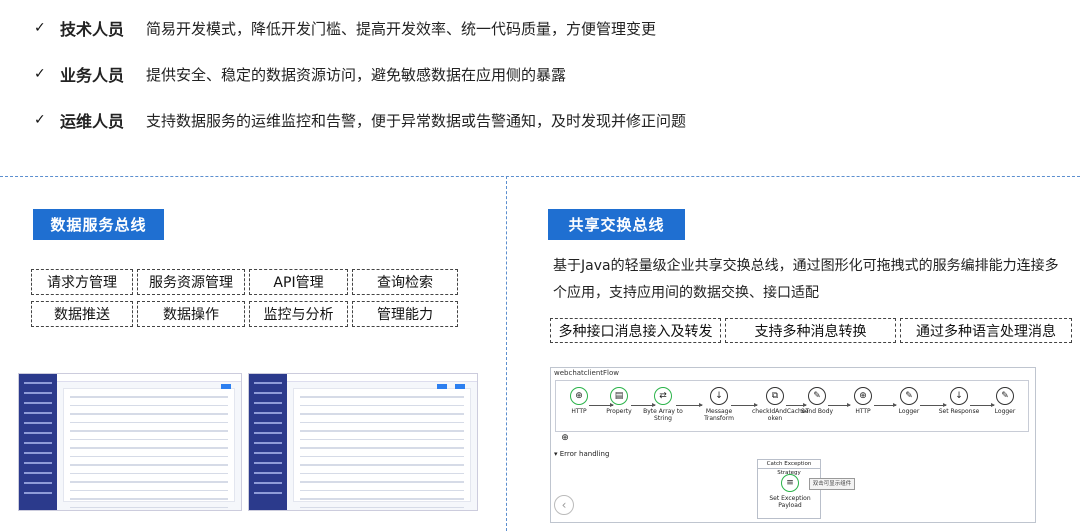 This screenshot has width=1080, height=531. What do you see at coordinates (986, 330) in the screenshot?
I see `feature-multi-language: 通过多种语言处理消息` at bounding box center [986, 330].